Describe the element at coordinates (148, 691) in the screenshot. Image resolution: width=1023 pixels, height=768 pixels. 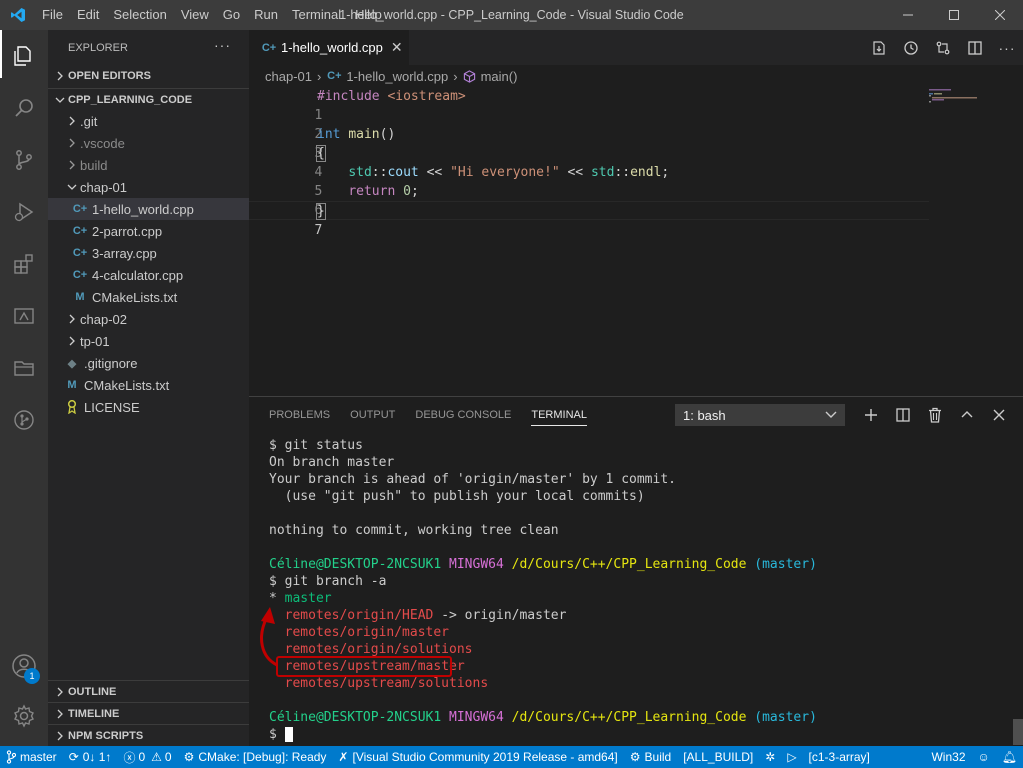
I see `outline-section: OUTLINE` at that location.